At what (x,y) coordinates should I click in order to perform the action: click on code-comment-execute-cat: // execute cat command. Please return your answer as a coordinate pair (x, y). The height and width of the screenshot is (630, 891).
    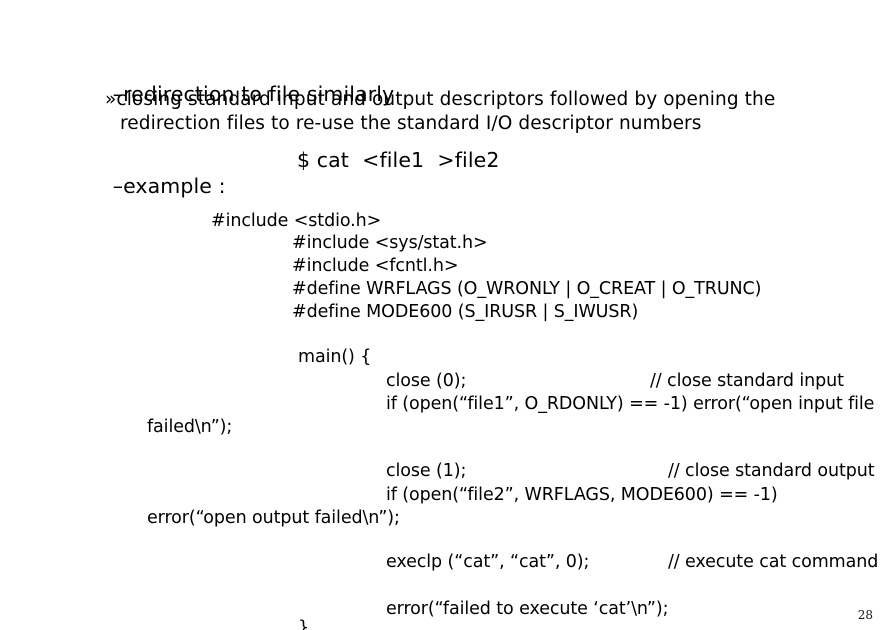
    Looking at the image, I should click on (773, 562).